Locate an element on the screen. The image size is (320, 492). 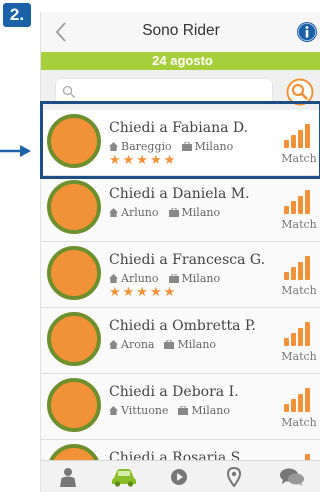
list-item: Chiedi a Debora I. Vittuone Milano Match is located at coordinates (180, 407).